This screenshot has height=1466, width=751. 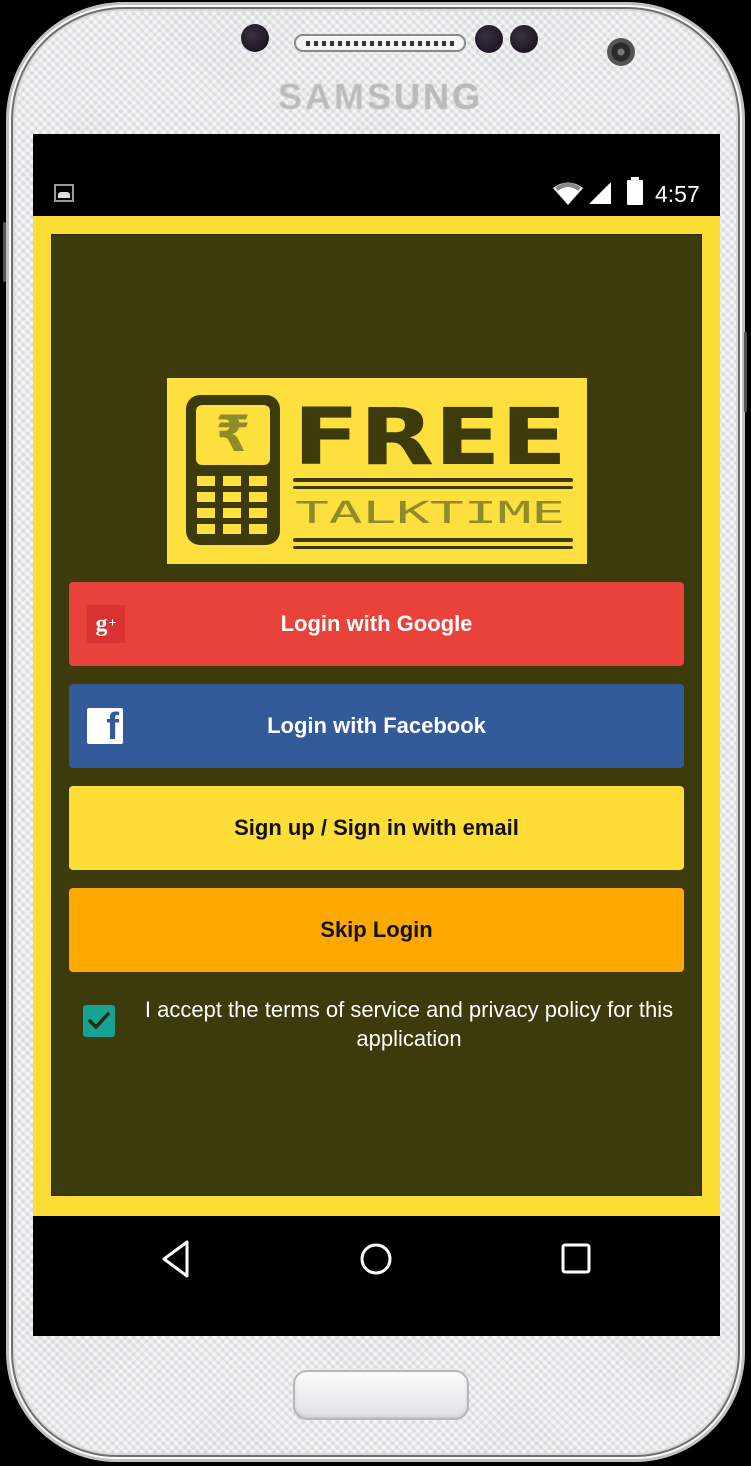 I want to click on skip-login-label: Skip Login, so click(x=376, y=929).